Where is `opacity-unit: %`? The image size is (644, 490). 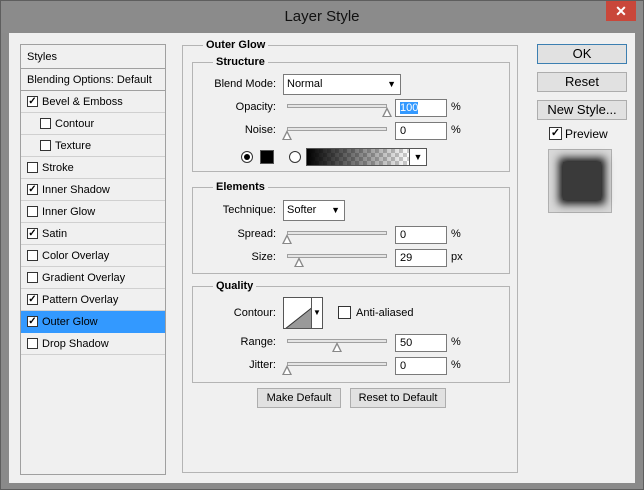 opacity-unit: % is located at coordinates (456, 107).